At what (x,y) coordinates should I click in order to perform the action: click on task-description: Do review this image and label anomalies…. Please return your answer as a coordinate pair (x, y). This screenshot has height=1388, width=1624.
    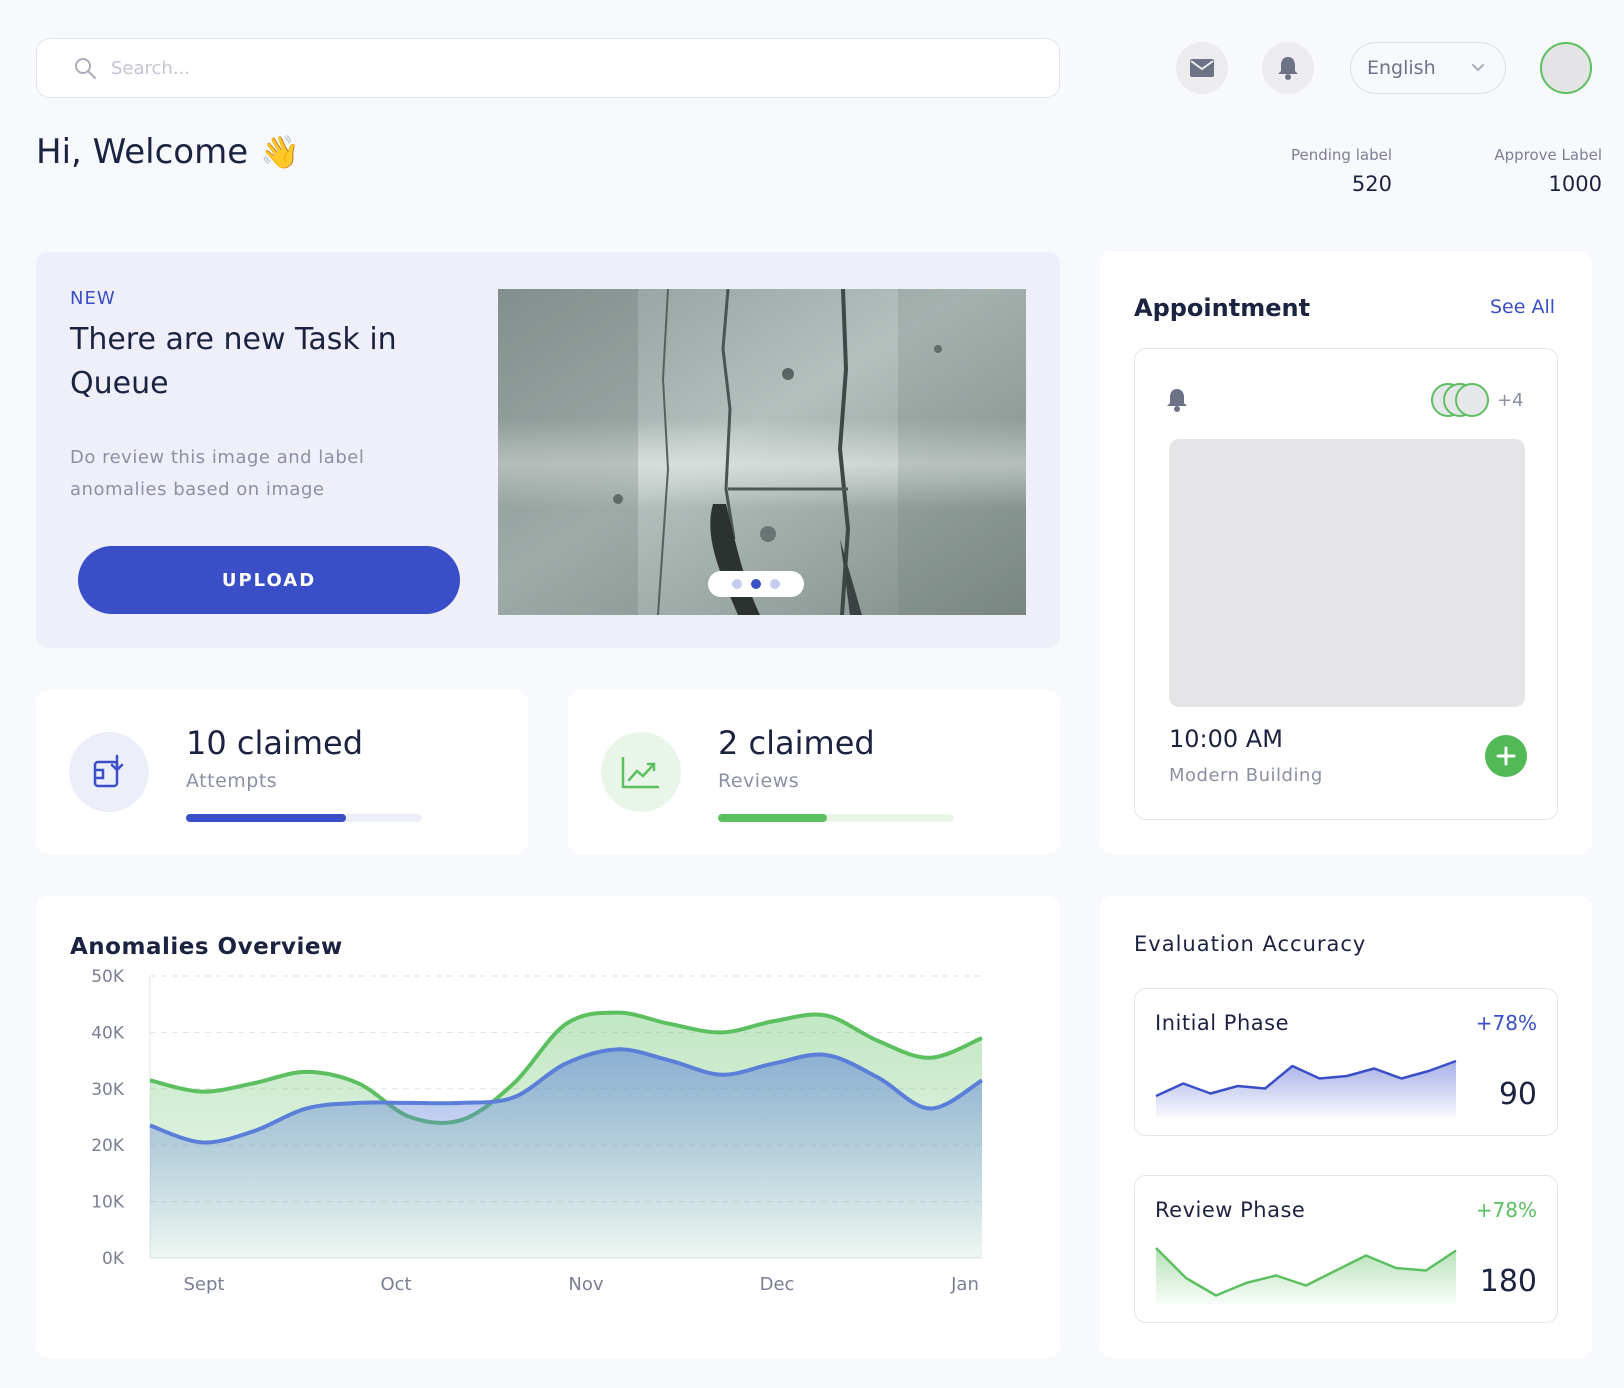
    Looking at the image, I should click on (217, 473).